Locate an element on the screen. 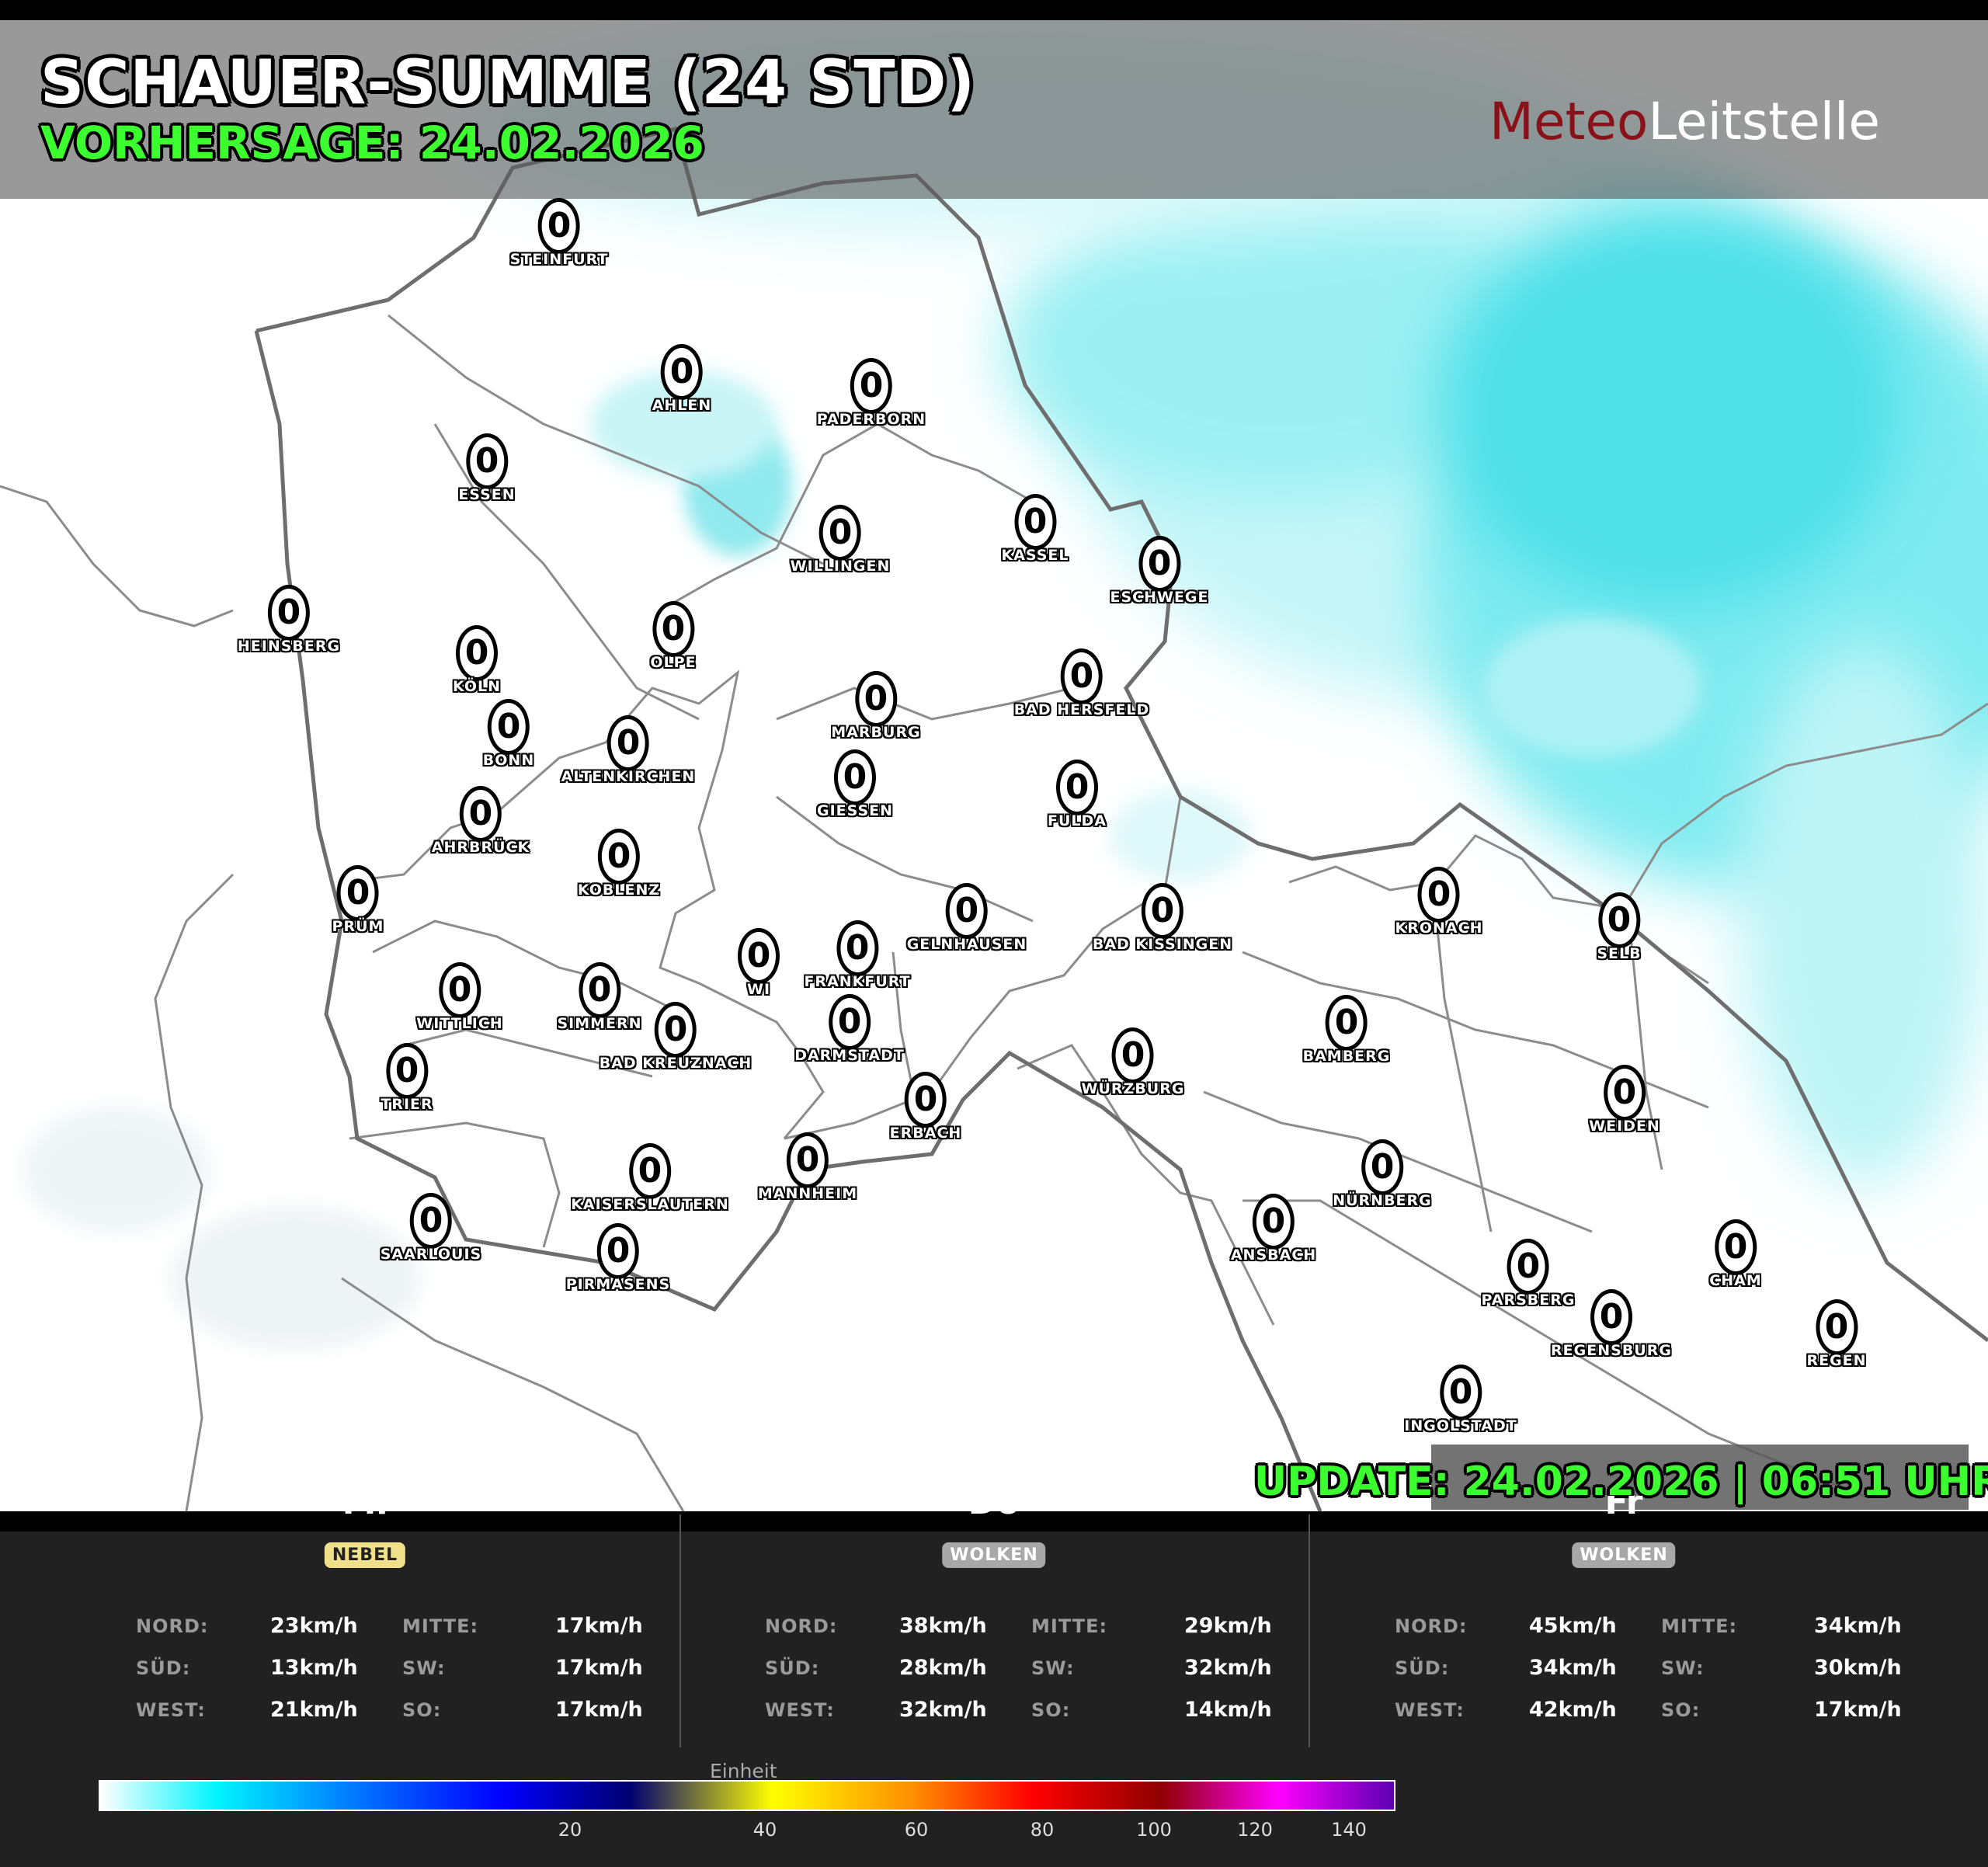 The height and width of the screenshot is (1867, 1988). legend-label: Einheit is located at coordinates (743, 1771).